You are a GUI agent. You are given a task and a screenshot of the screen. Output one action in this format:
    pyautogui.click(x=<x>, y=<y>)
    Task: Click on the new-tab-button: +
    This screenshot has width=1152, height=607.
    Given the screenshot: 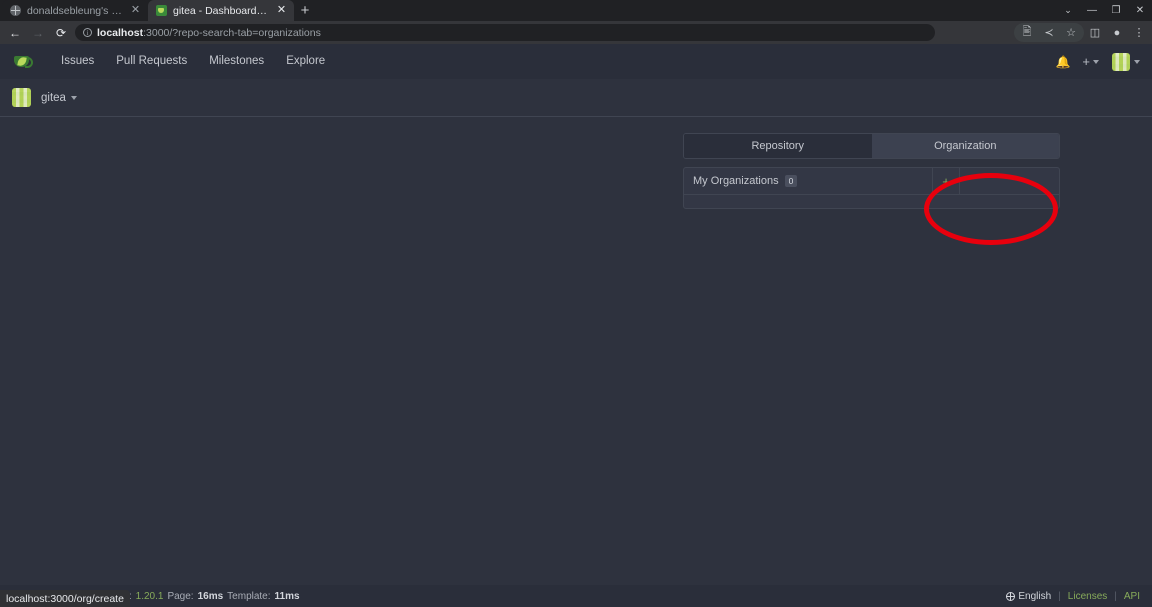 What is the action you would take?
    pyautogui.click(x=305, y=10)
    